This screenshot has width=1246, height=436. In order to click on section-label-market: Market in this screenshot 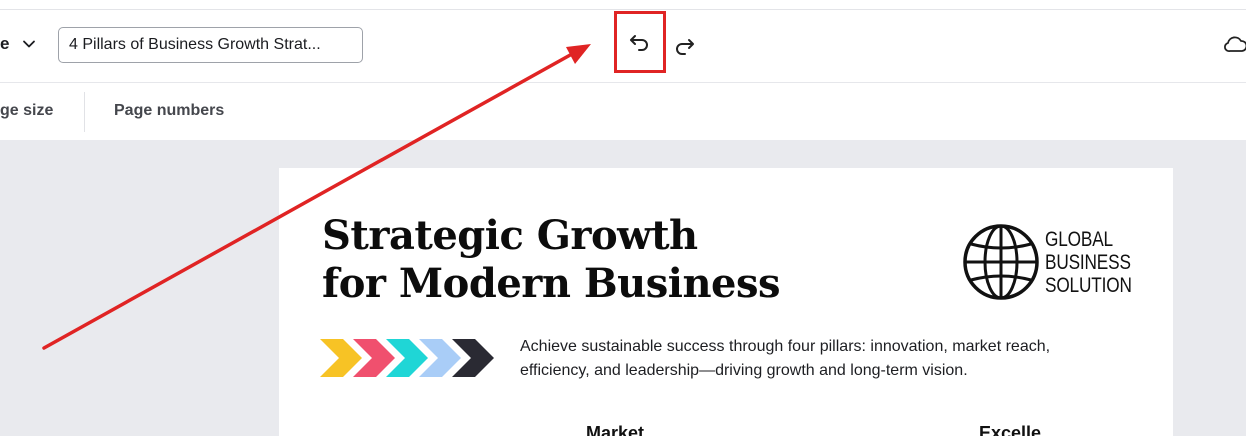, I will do `click(615, 429)`.